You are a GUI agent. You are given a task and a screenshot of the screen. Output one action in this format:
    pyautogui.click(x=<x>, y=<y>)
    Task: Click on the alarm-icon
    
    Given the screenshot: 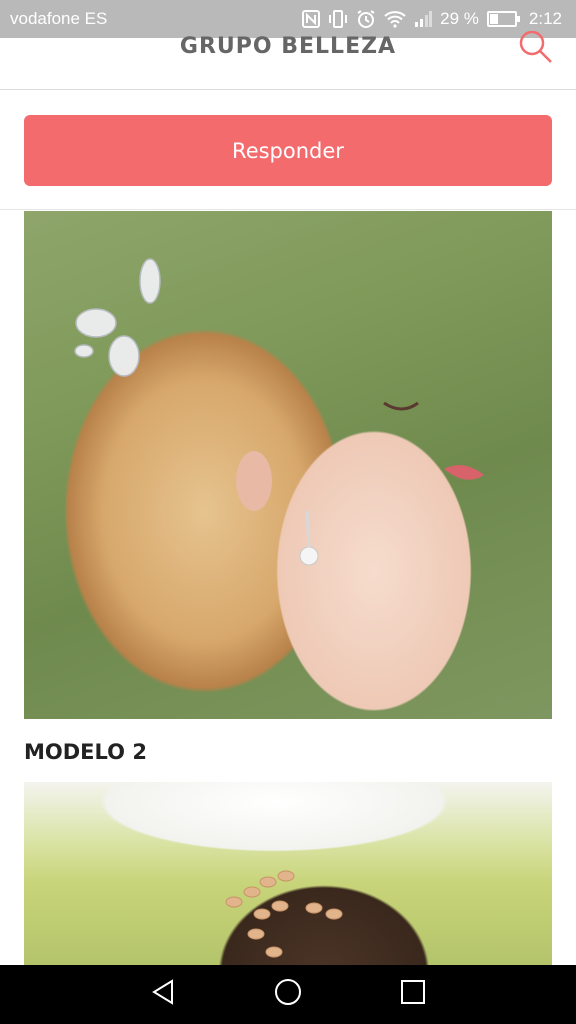 What is the action you would take?
    pyautogui.click(x=366, y=19)
    